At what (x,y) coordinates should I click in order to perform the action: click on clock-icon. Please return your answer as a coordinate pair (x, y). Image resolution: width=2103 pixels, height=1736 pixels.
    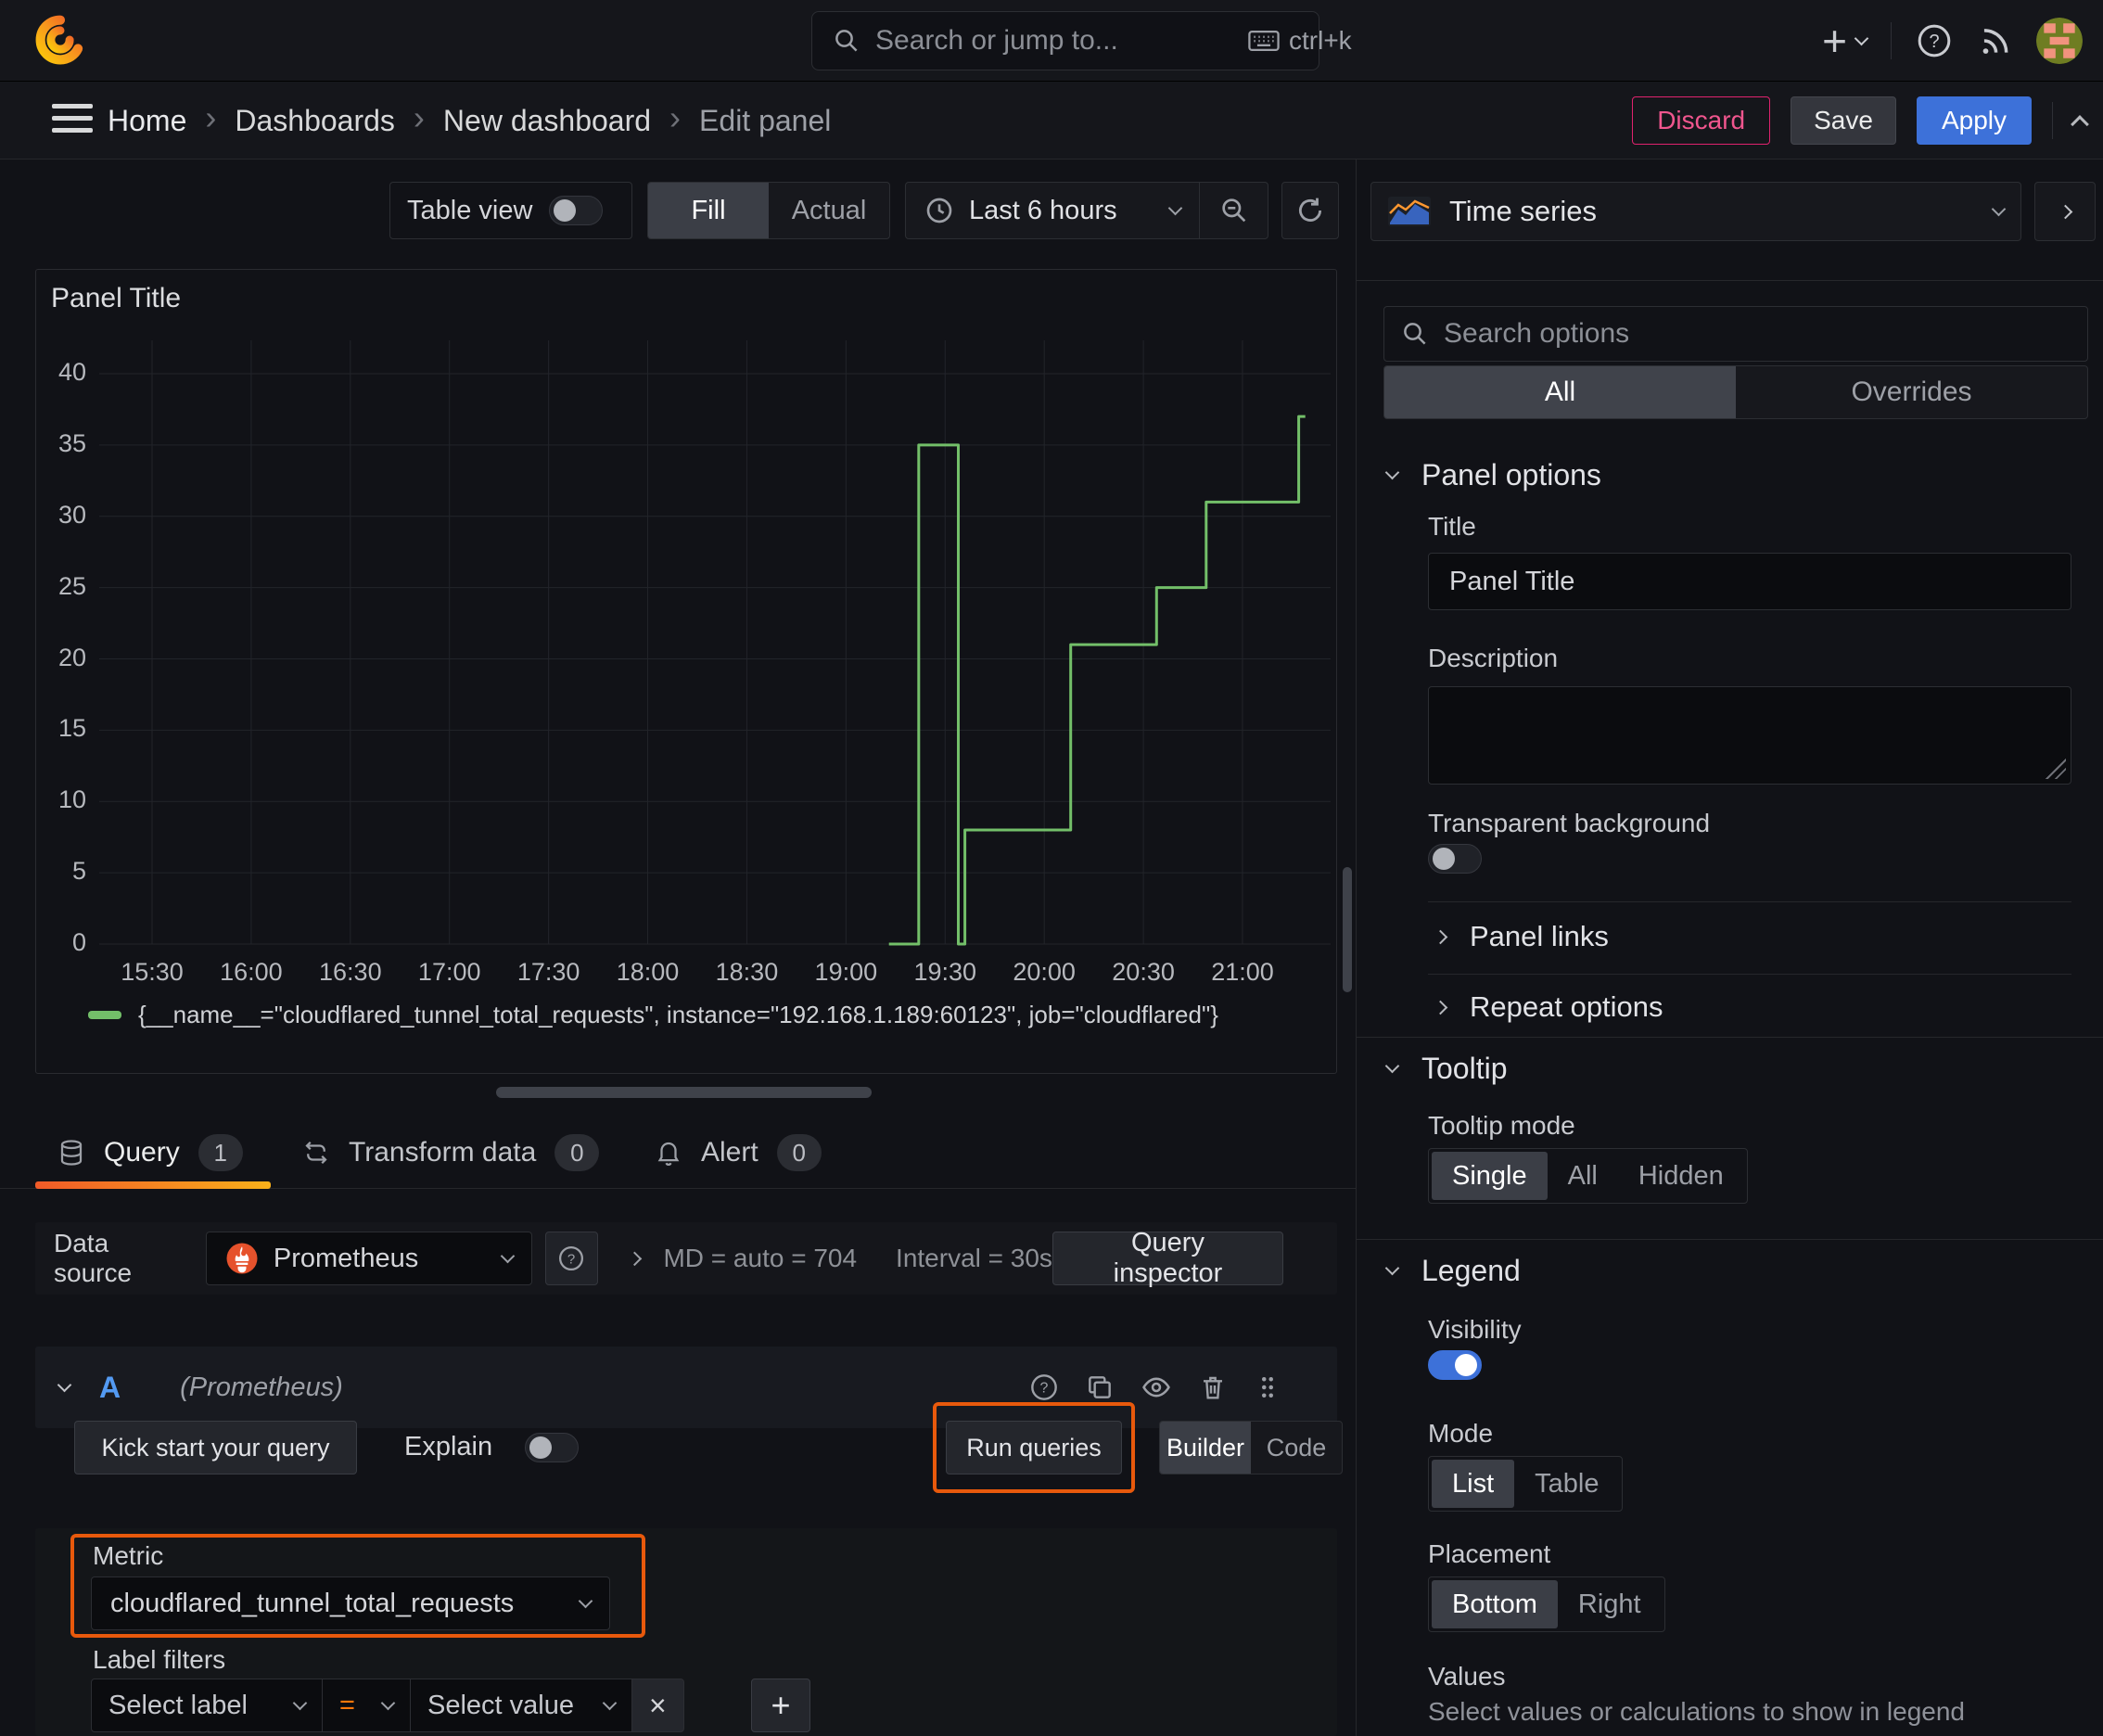
    Looking at the image, I should click on (939, 210).